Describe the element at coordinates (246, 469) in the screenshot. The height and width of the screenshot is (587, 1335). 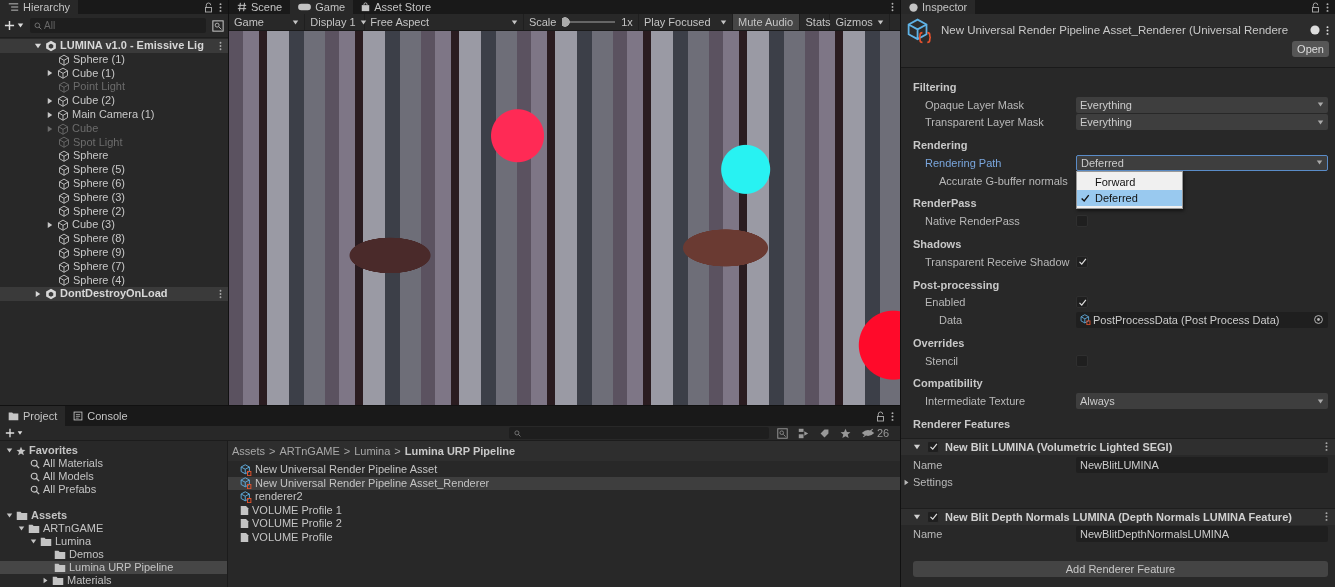
I see `pipeline-asset-icon` at that location.